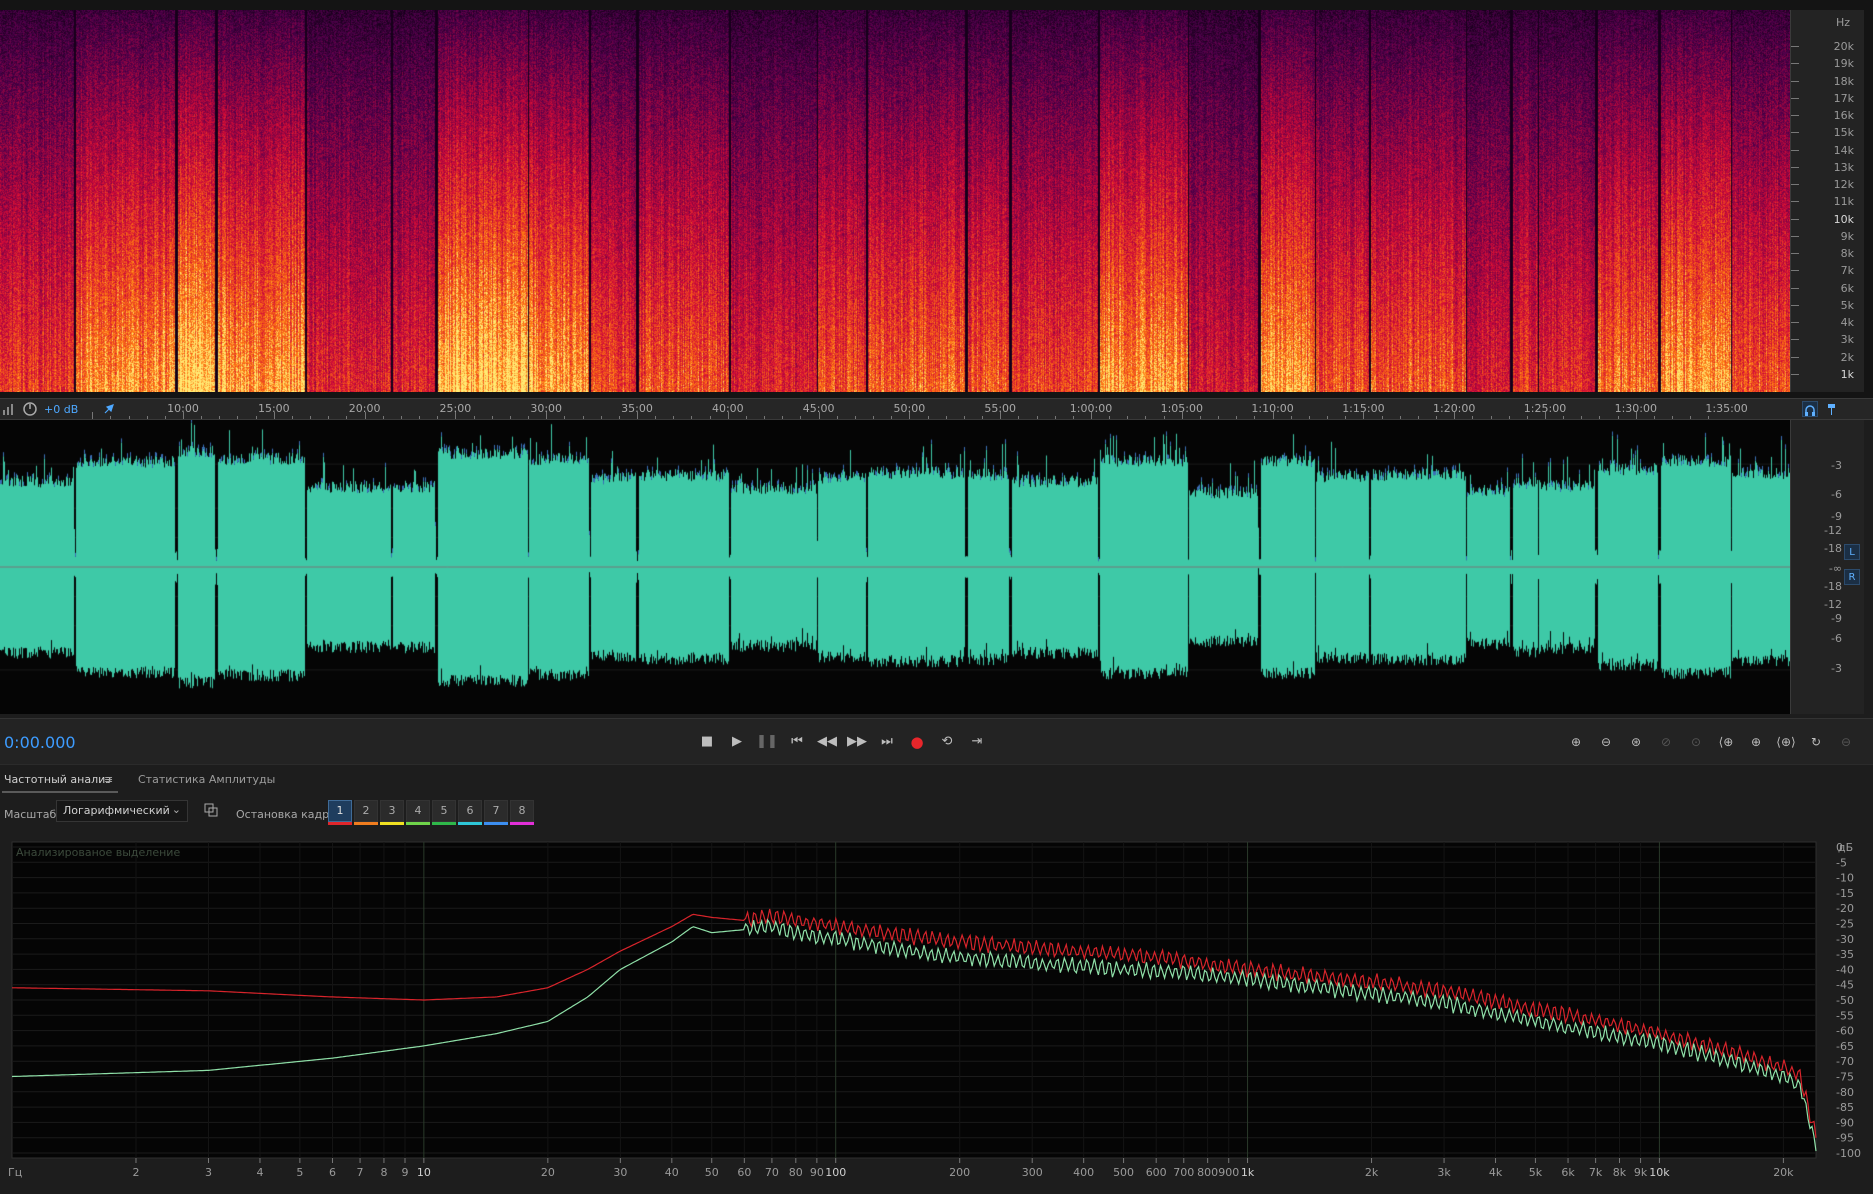  Describe the element at coordinates (40, 742) in the screenshot. I see `current-time-display: 0:00.000` at that location.